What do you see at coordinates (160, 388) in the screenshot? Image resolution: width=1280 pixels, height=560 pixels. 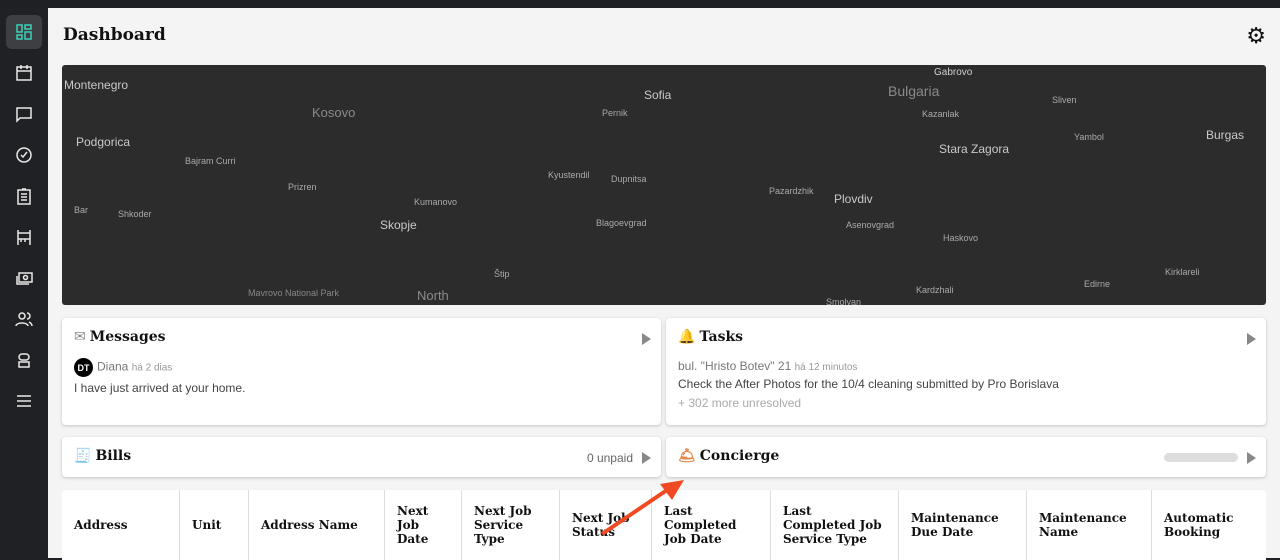 I see `message-body: I have just arrived at your home.` at bounding box center [160, 388].